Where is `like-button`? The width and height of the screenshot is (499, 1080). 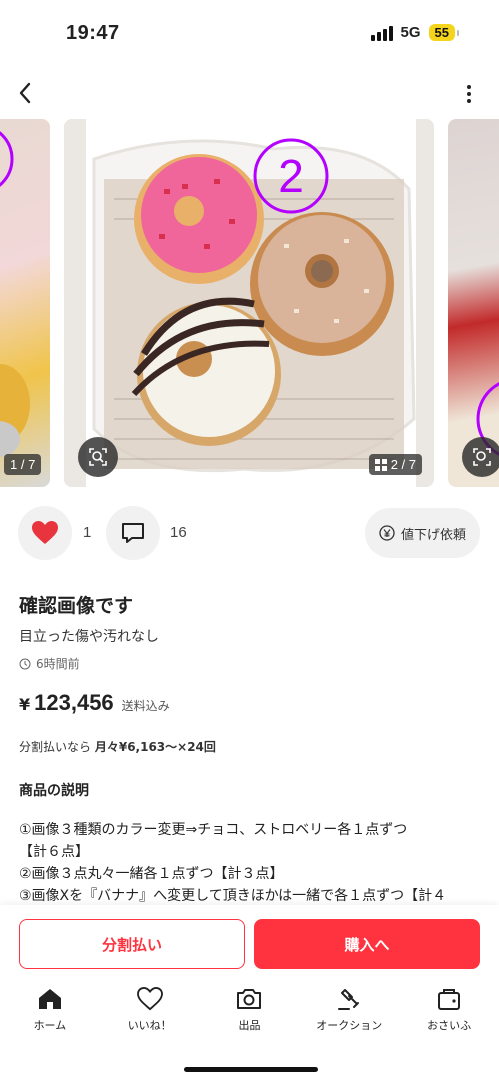 like-button is located at coordinates (45, 533).